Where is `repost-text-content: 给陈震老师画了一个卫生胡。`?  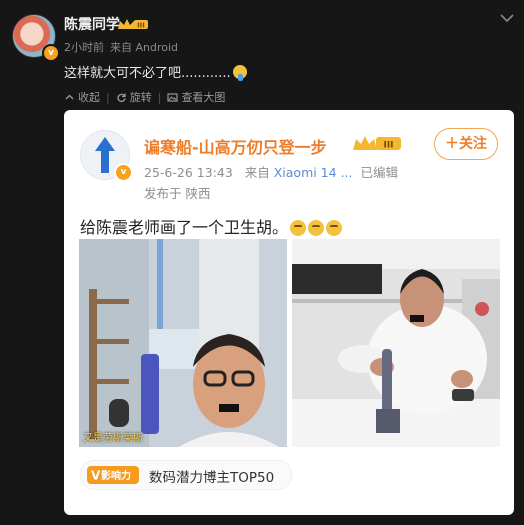
repost-text-content: 给陈震老师画了一个卫生胡。 is located at coordinates (184, 227).